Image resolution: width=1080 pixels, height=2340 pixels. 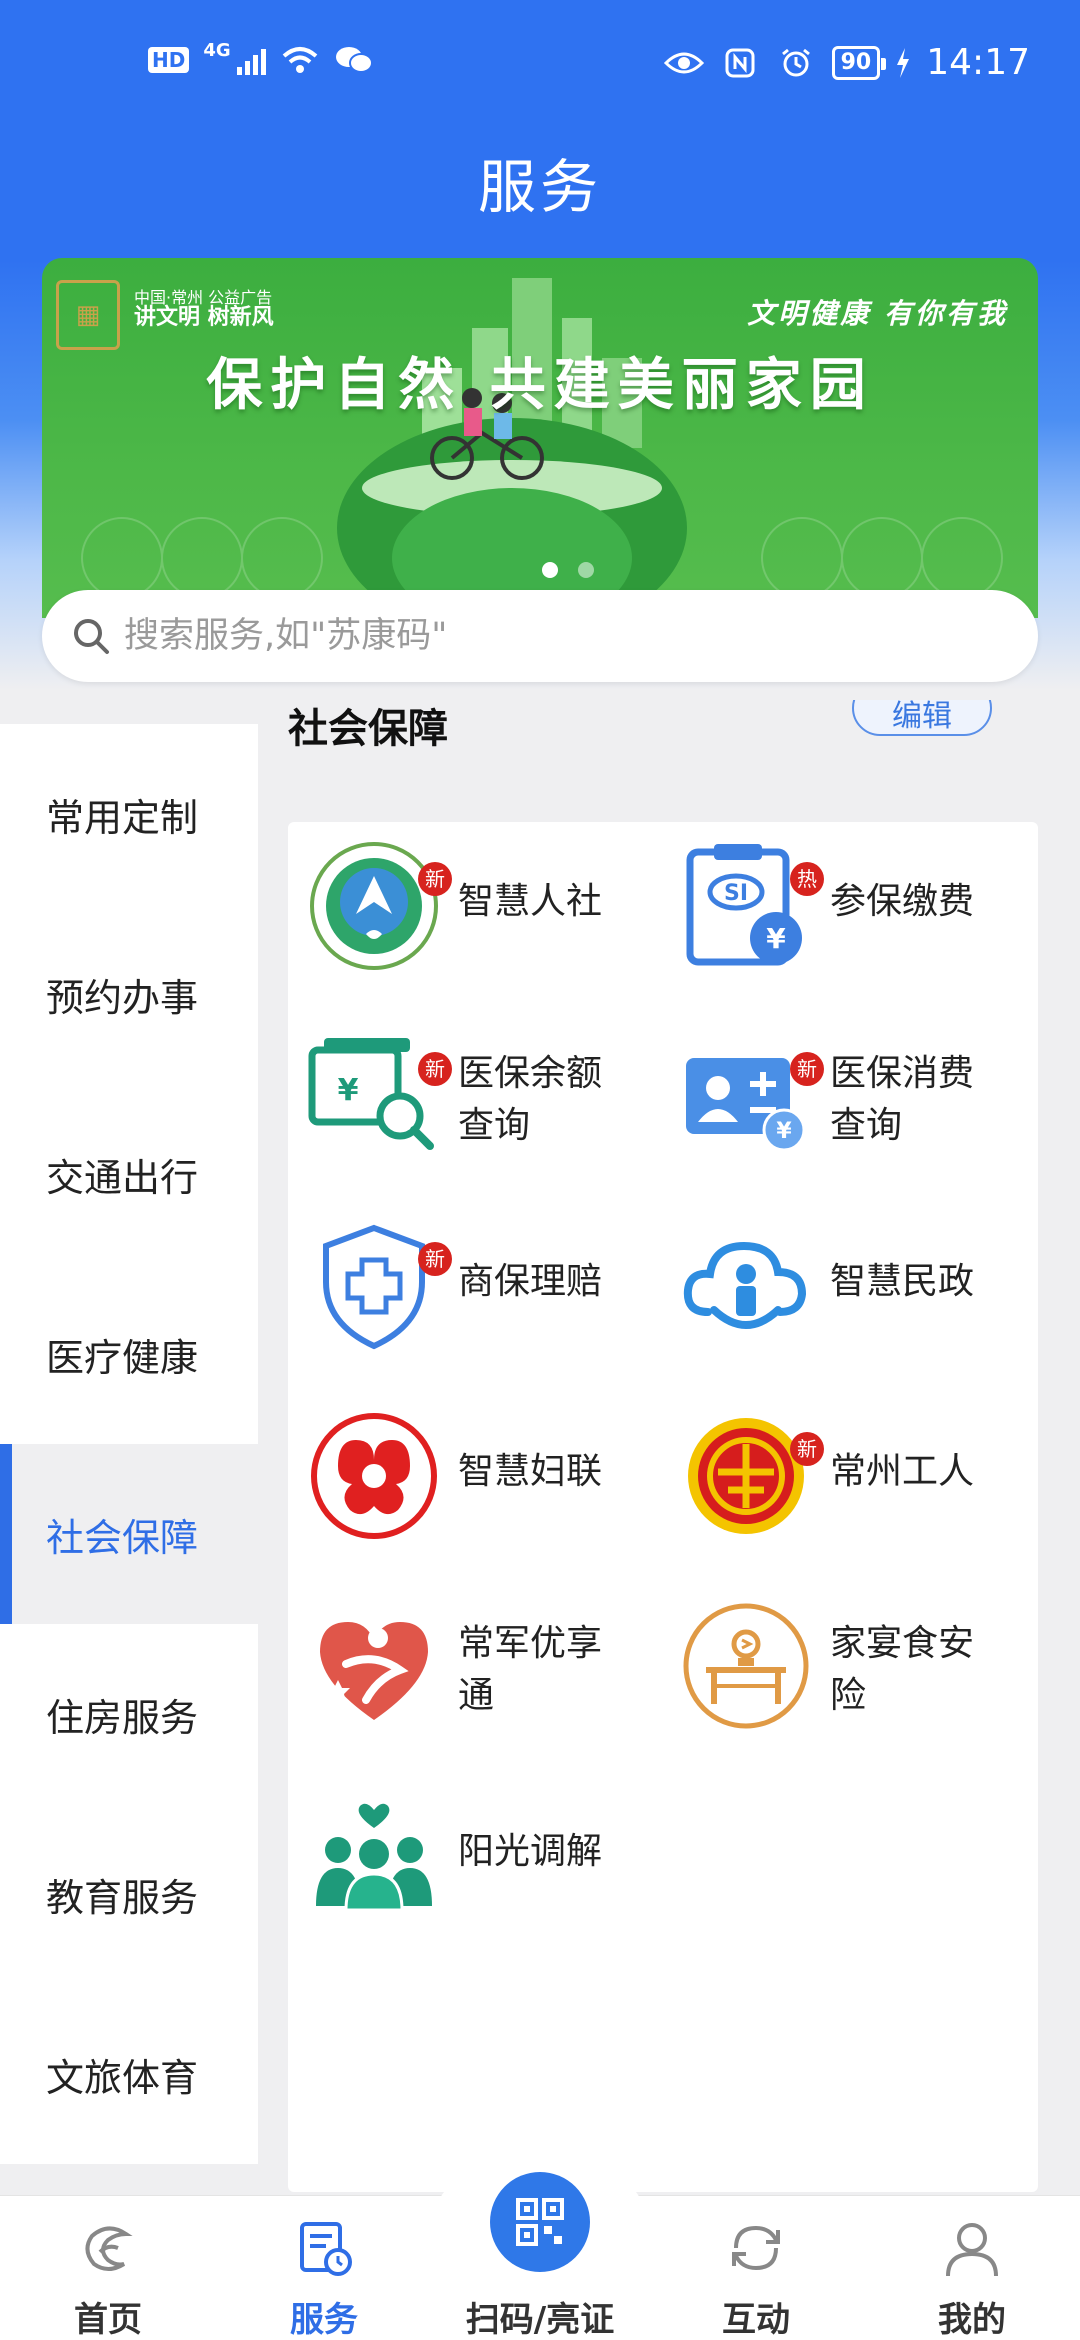 What do you see at coordinates (902, 901) in the screenshot?
I see `service-label: 参保缴费` at bounding box center [902, 901].